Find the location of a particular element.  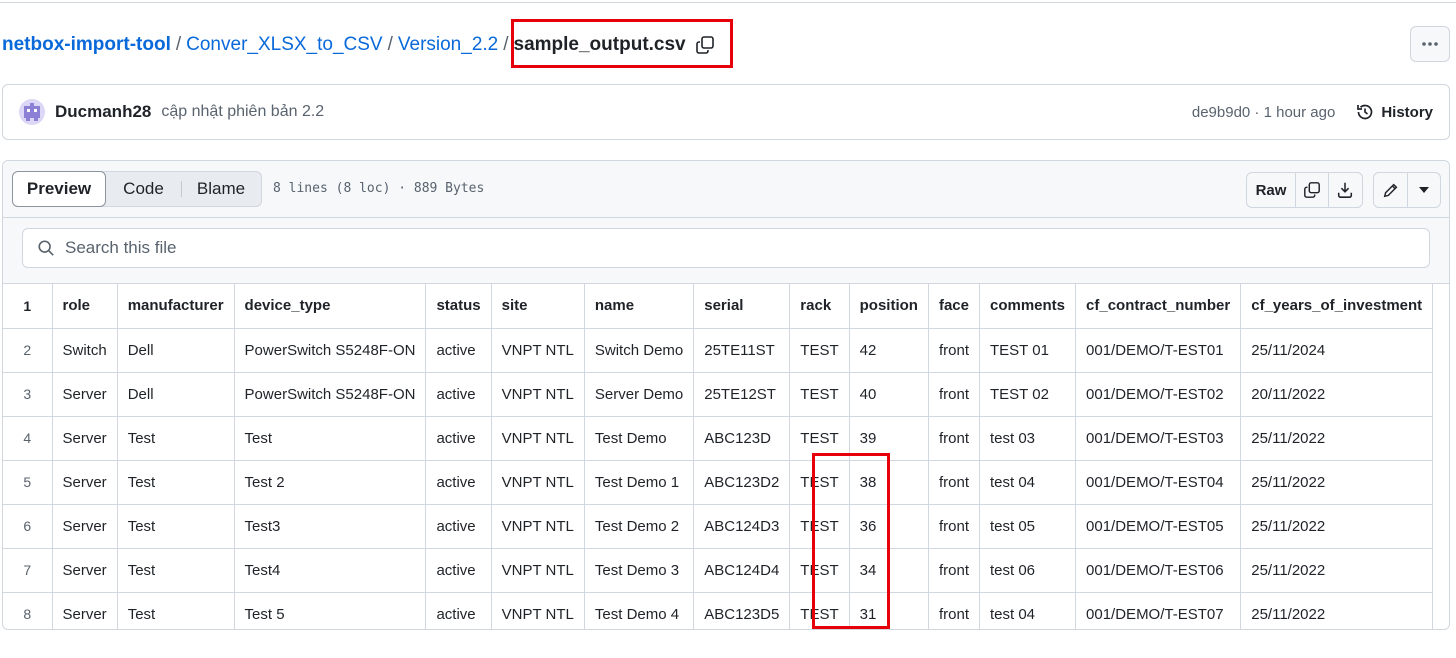

history-button: History is located at coordinates (1394, 112).